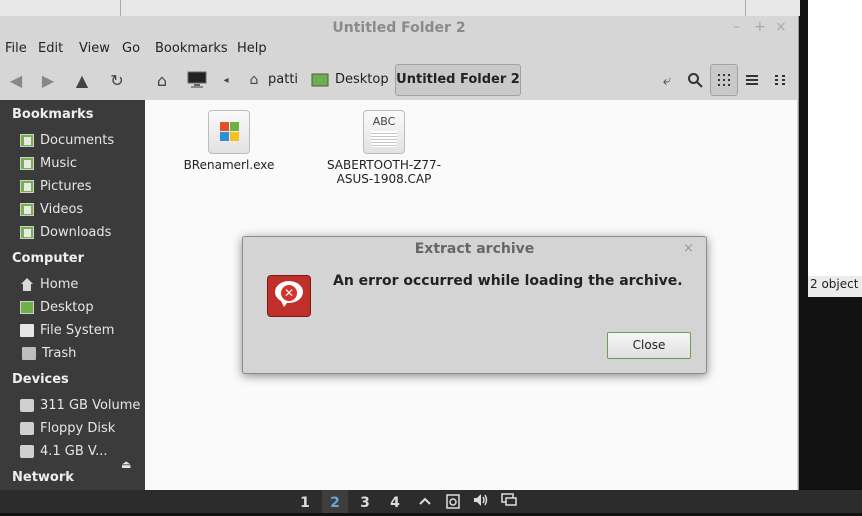 The width and height of the screenshot is (862, 516). Describe the element at coordinates (90, 405) in the screenshot. I see `sidebar-item-label: 311 GB Volume` at that location.